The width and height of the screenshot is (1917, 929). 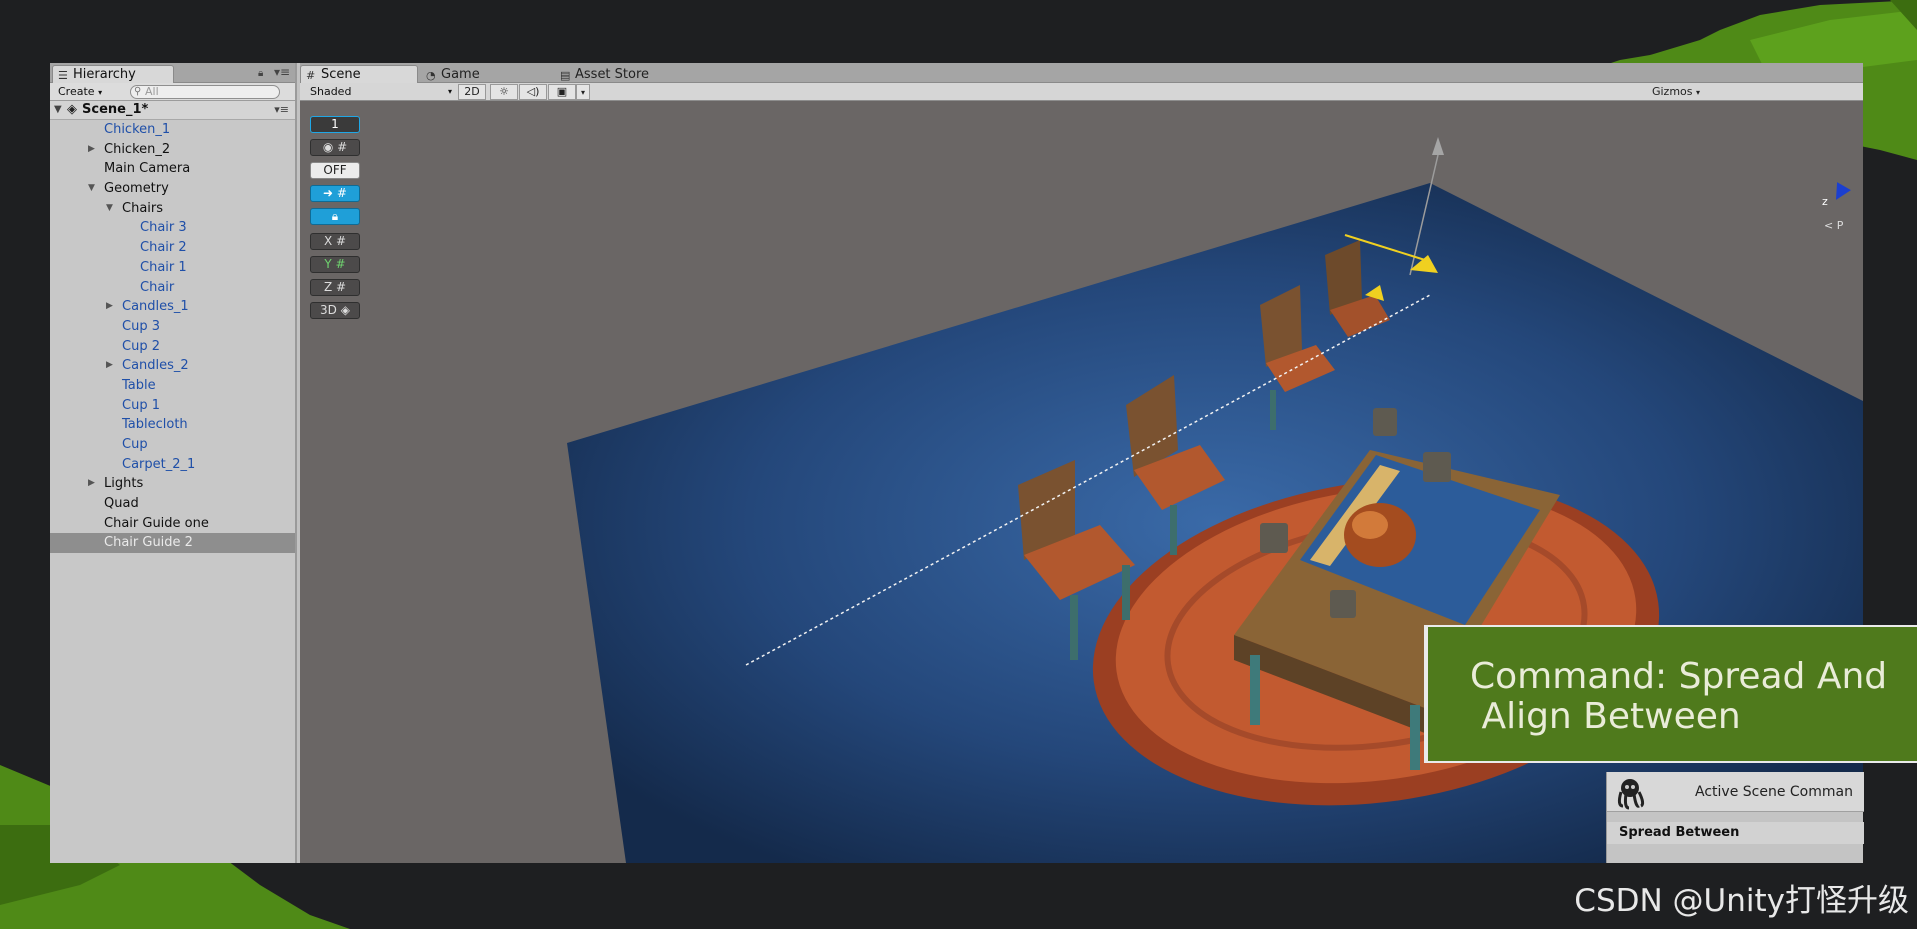 What do you see at coordinates (172, 209) in the screenshot?
I see `hierarchy-item: ▼ Chairs` at bounding box center [172, 209].